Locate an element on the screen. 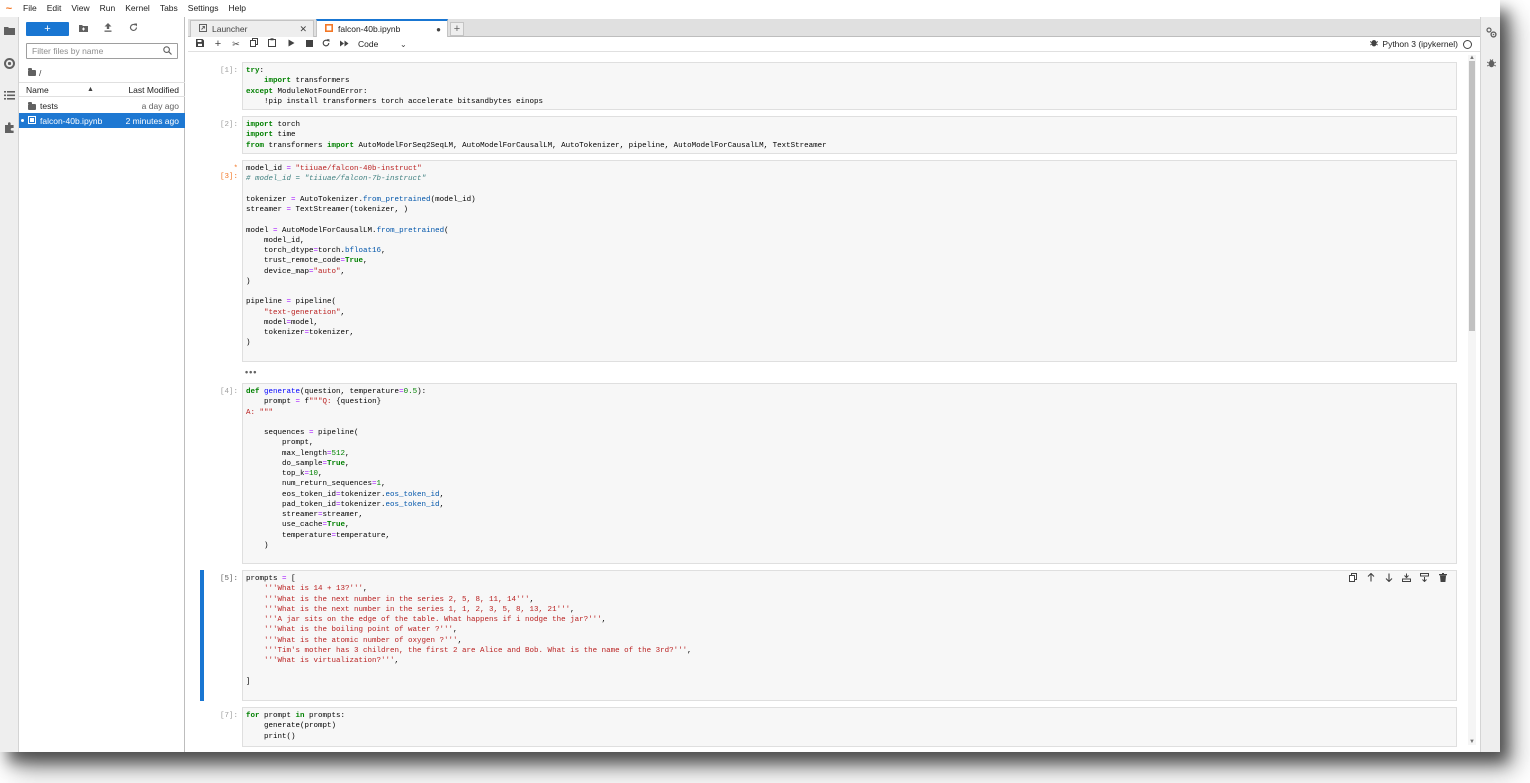 The image size is (1530, 783). home-folder-icon is located at coordinates (32, 72).